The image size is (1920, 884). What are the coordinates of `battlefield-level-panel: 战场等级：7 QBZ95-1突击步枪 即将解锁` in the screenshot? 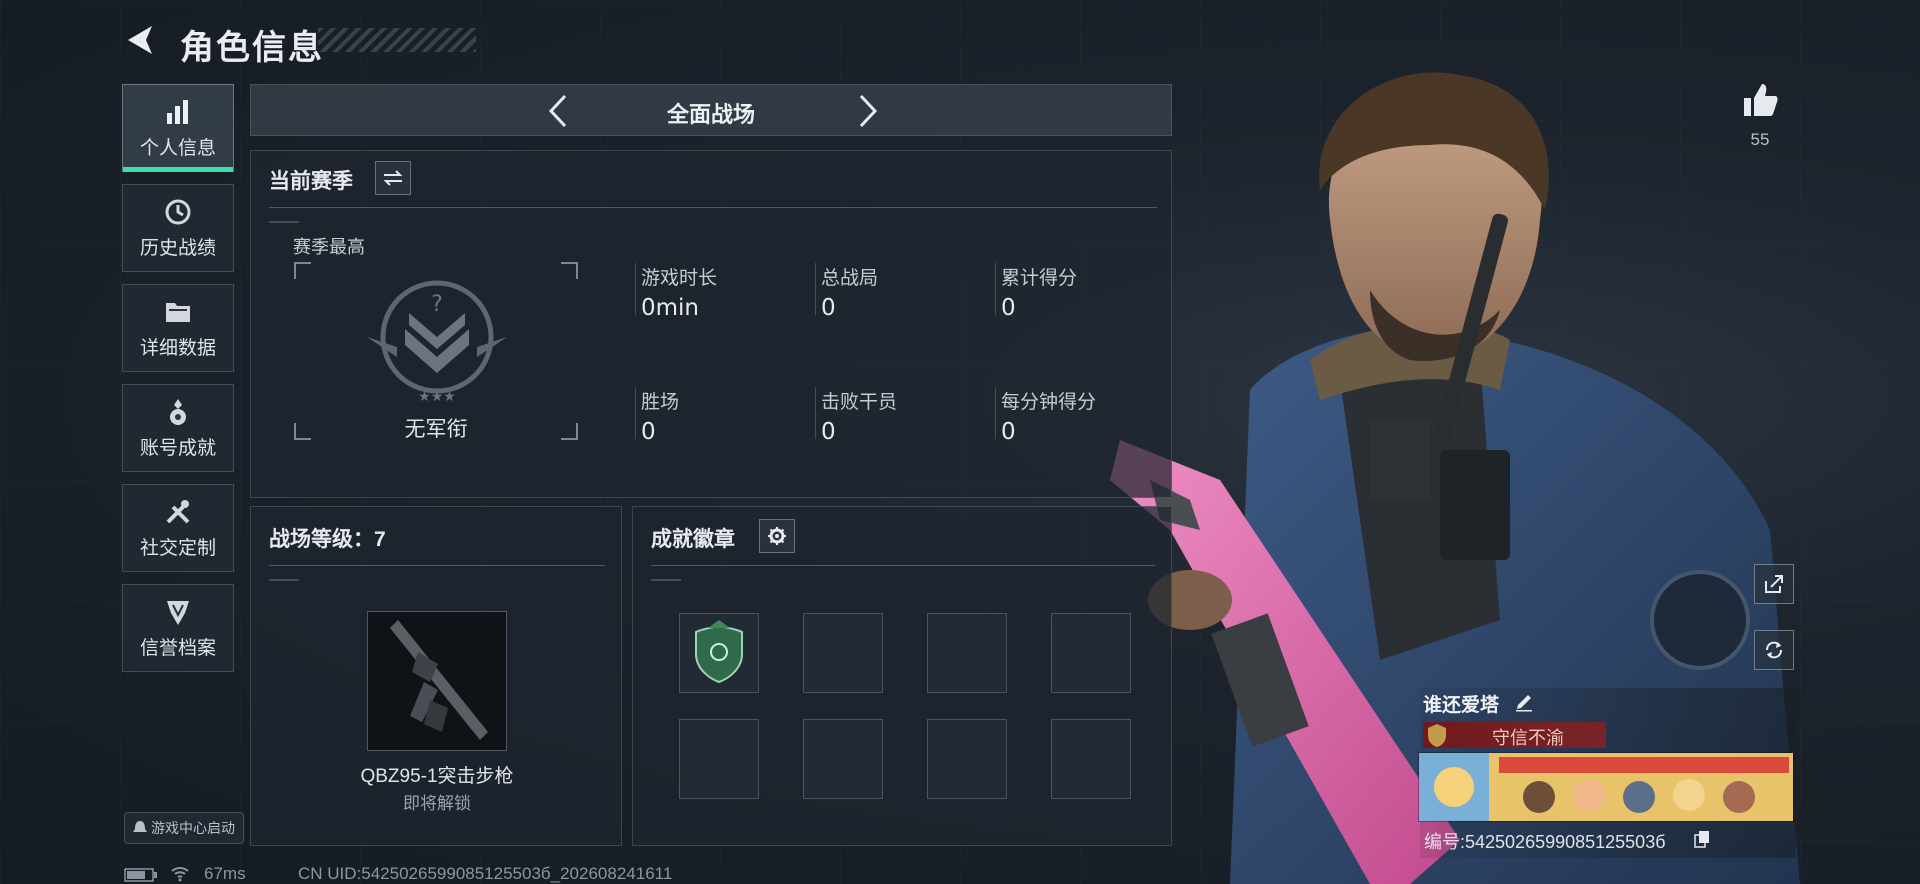 It's located at (436, 676).